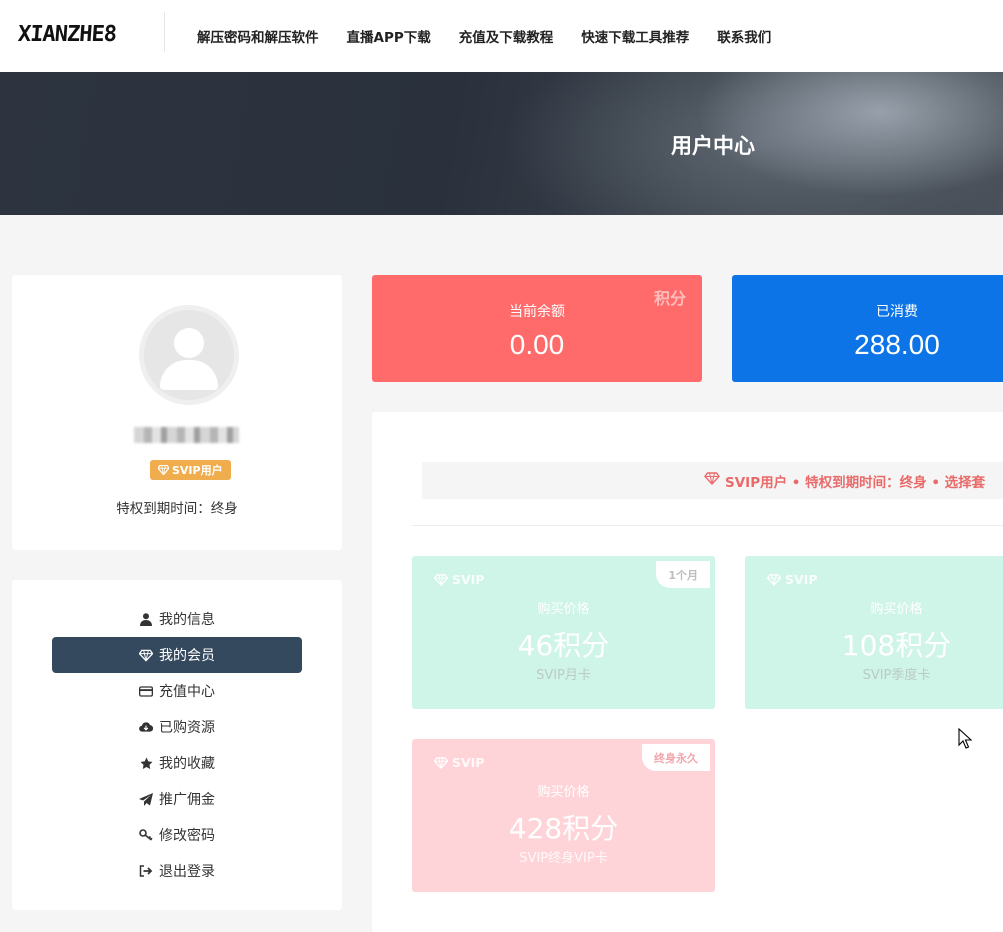  I want to click on membership-notice: SVIP用户 • 特权到期时间：终身 • 选择套, so click(712, 480).